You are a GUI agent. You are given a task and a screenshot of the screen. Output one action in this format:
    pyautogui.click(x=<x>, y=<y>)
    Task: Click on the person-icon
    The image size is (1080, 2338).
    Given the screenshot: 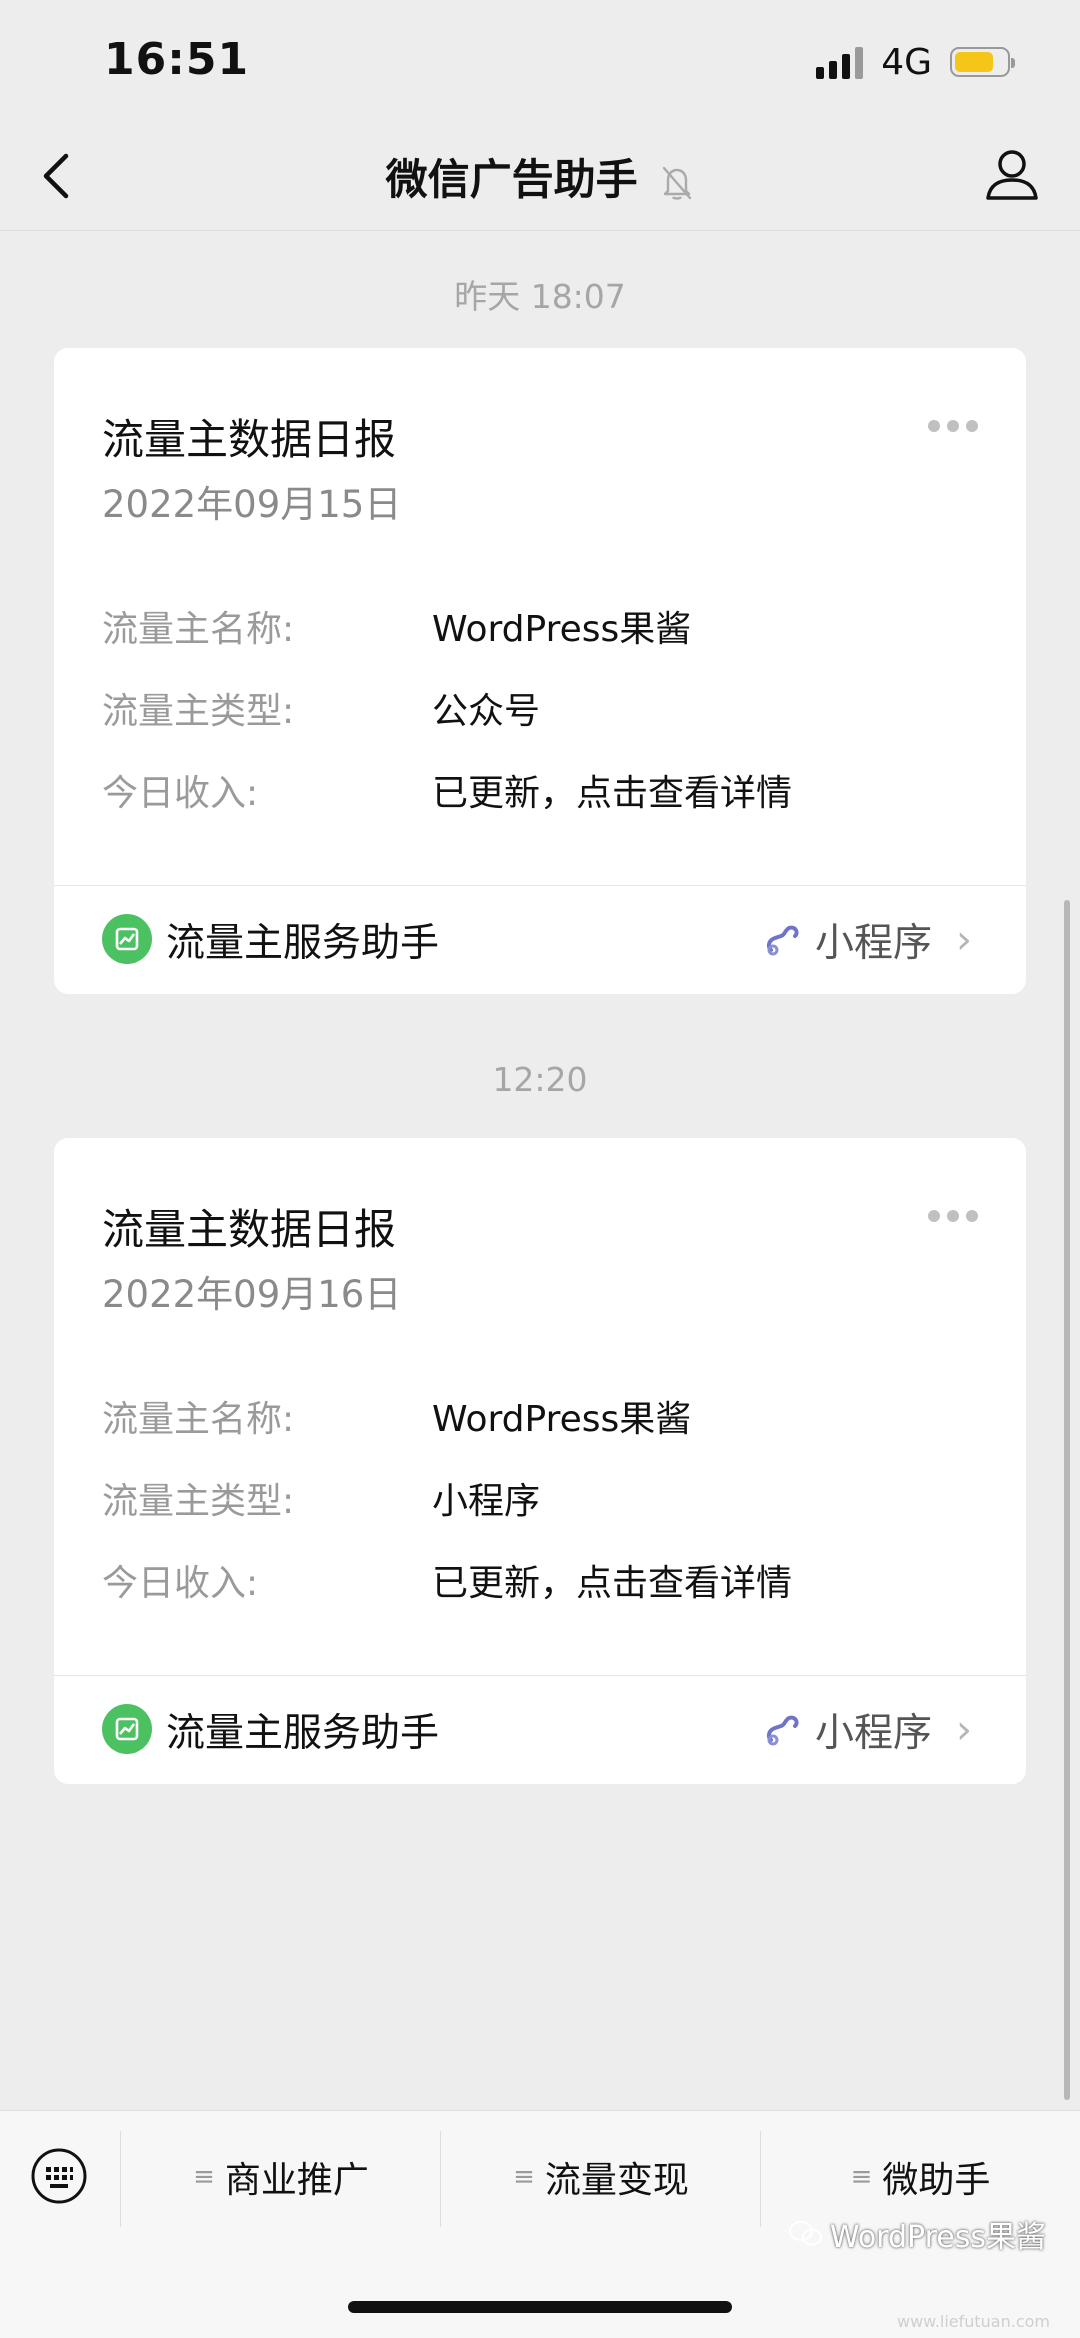 What is the action you would take?
    pyautogui.click(x=1012, y=174)
    